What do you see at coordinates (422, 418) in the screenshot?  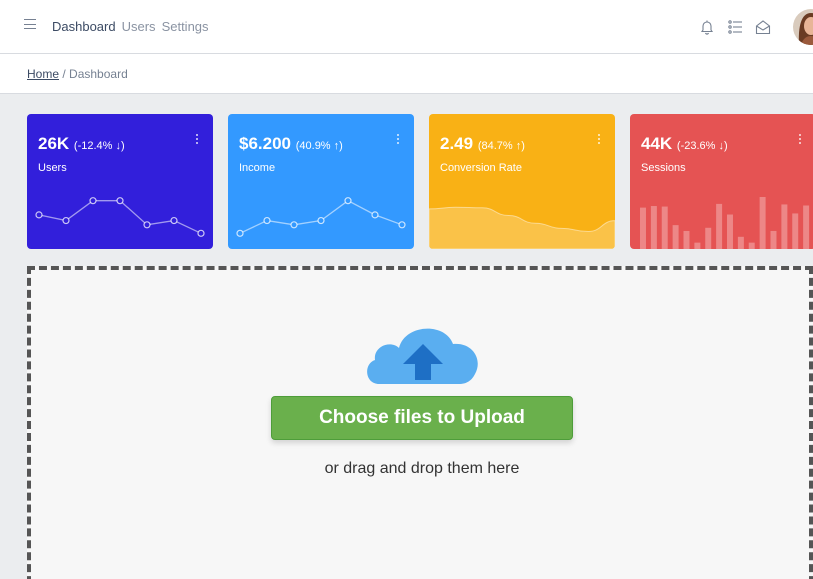 I see `choose-files-button: Choose files to Upload` at bounding box center [422, 418].